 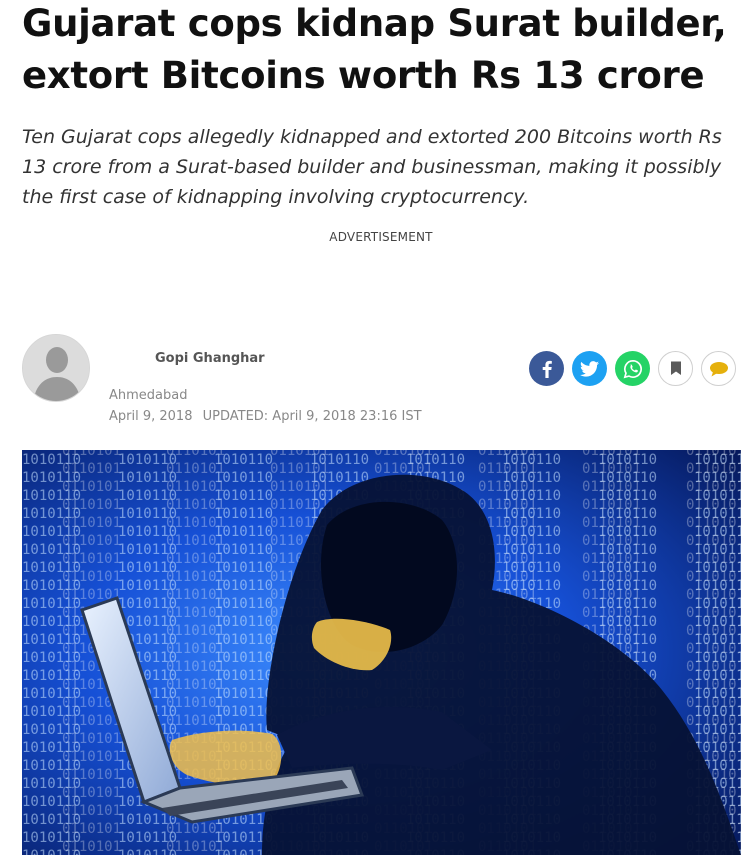 What do you see at coordinates (148, 395) in the screenshot?
I see `author-location: Ahmedabad` at bounding box center [148, 395].